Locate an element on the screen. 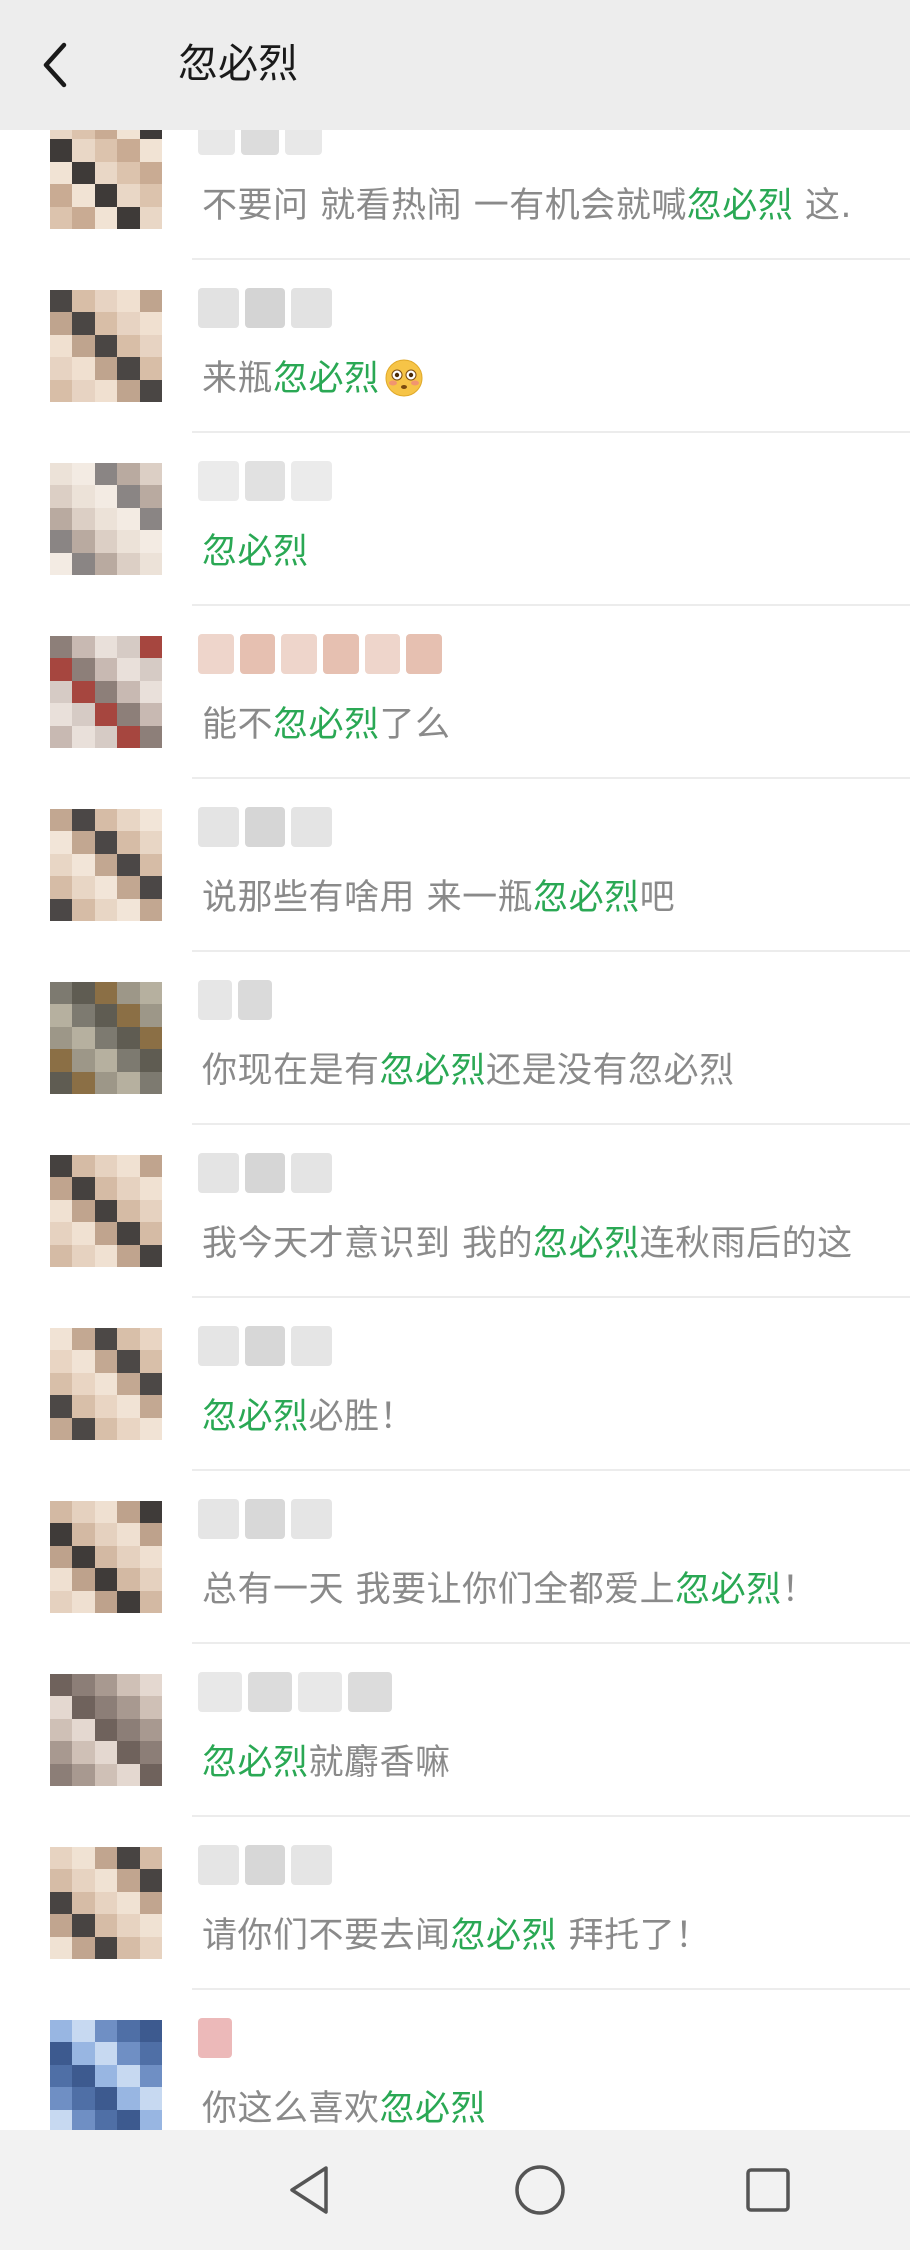  comment-row: 不要问 就看热闹 一有机会就喊忽必烈 这. is located at coordinates (455, 195).